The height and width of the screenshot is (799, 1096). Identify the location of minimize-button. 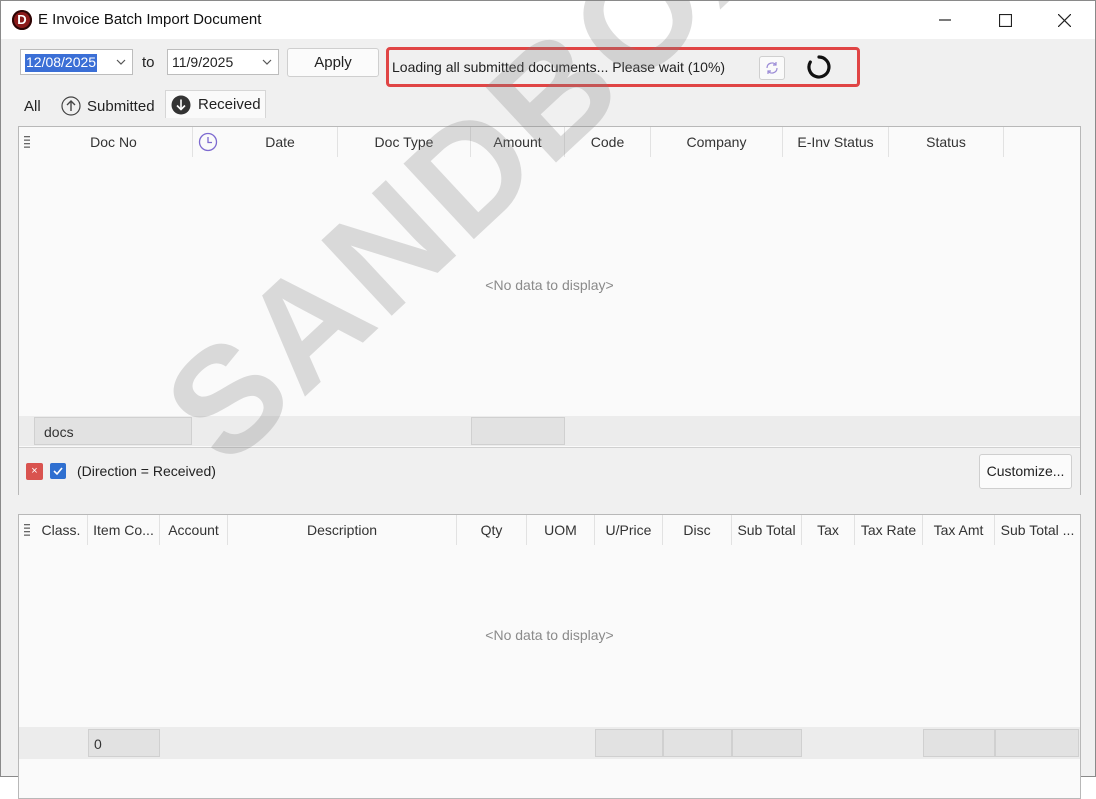
(945, 20).